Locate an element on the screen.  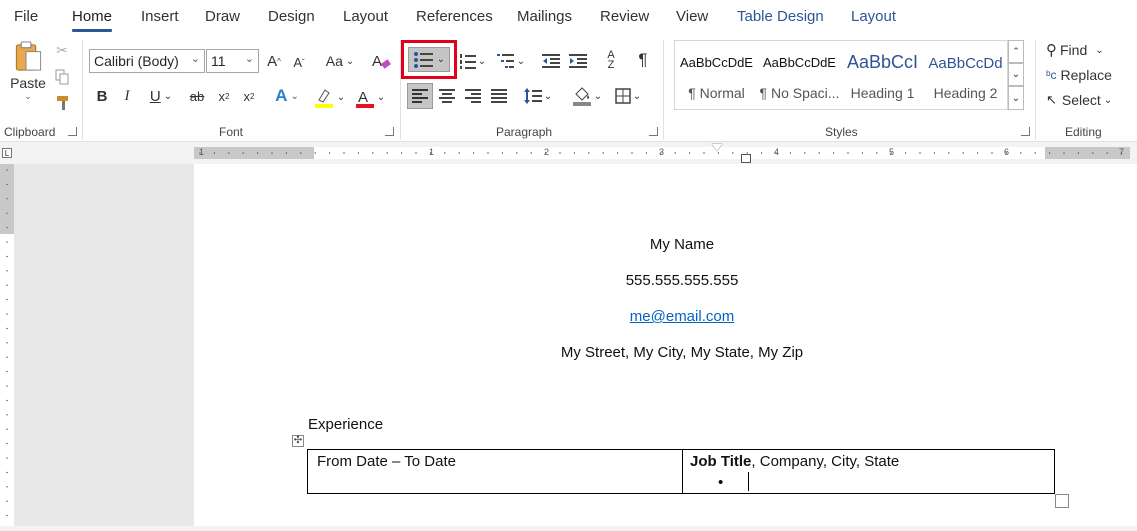
sort-icon: AZ is located at coordinates (611, 60).